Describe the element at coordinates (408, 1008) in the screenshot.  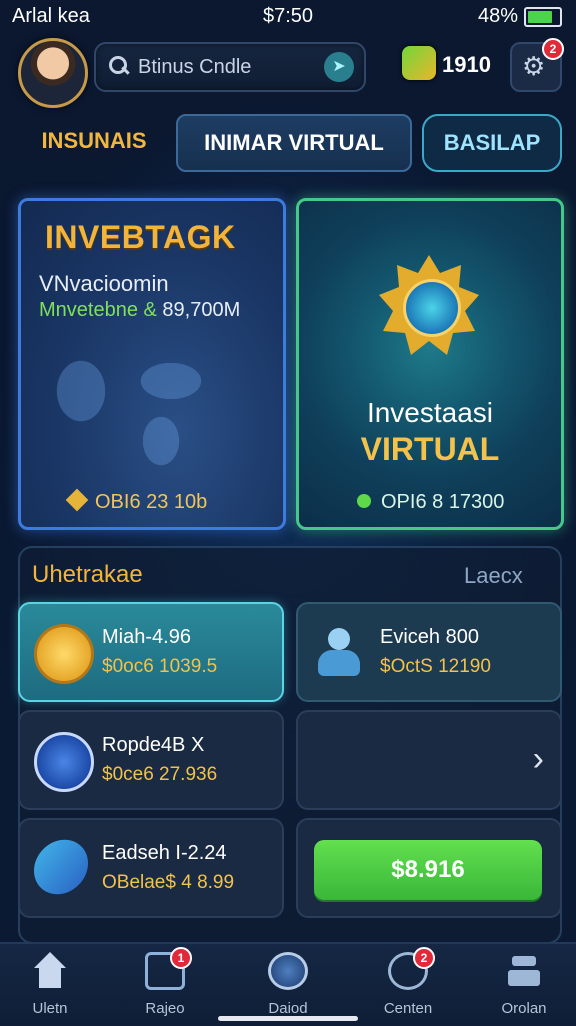
I see `nav-label: Centen` at that location.